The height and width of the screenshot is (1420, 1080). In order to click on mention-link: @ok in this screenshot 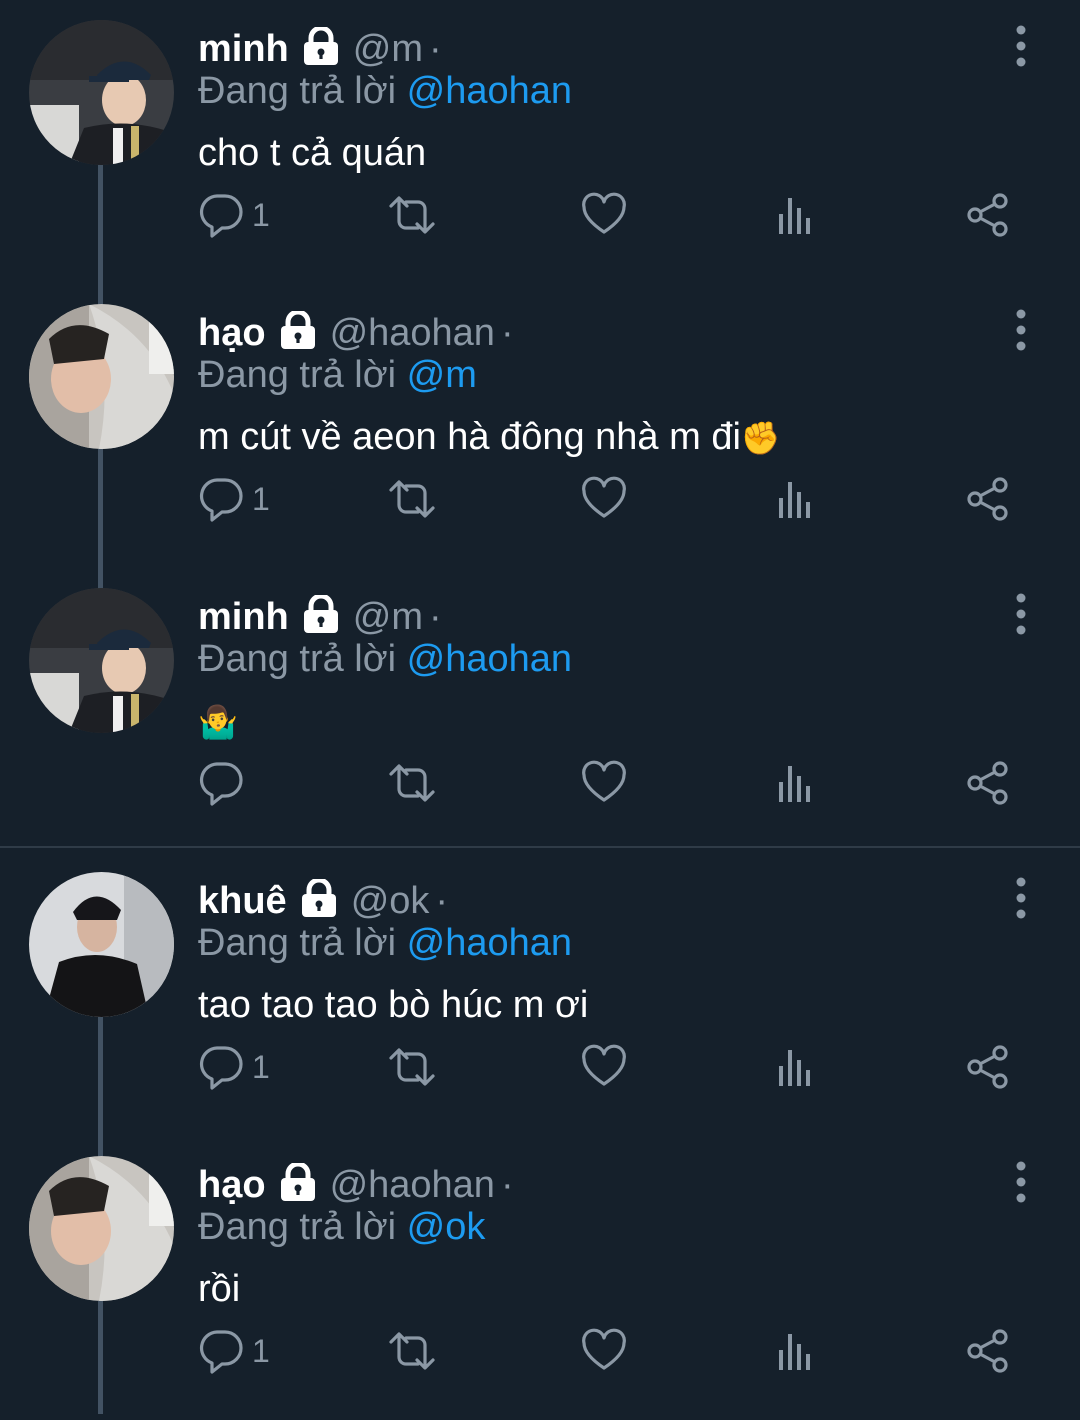, I will do `click(446, 1227)`.